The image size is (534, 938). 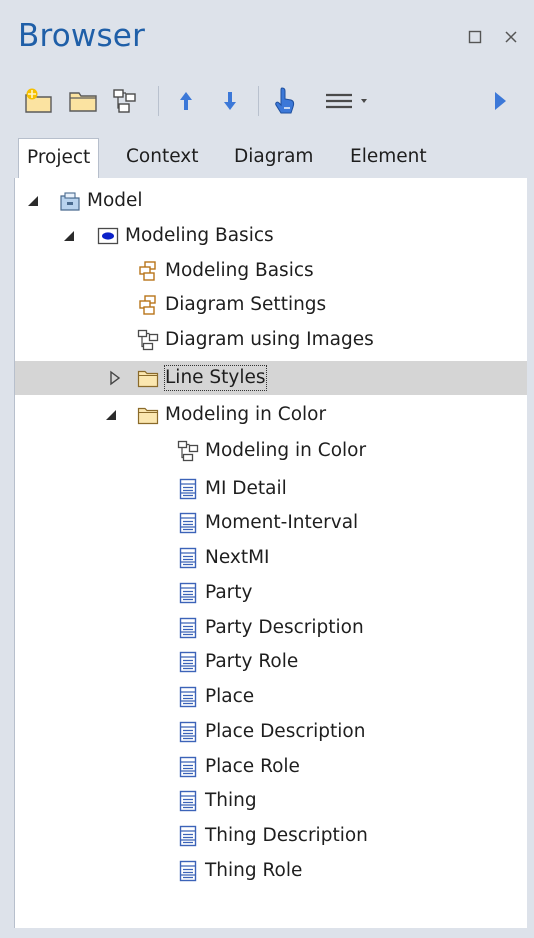 I want to click on tree-item-model: Model, so click(x=271, y=201).